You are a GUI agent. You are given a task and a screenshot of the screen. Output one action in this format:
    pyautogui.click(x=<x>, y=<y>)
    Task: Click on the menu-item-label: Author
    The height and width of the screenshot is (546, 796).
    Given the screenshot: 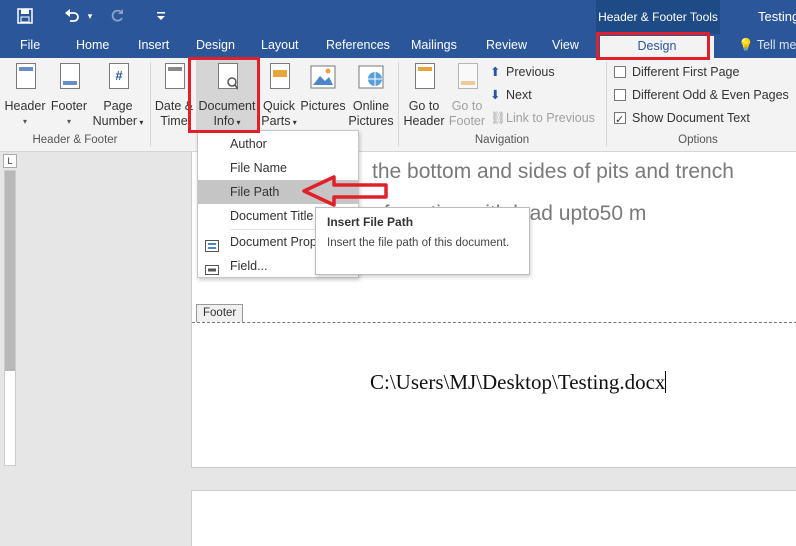 What is the action you would take?
    pyautogui.click(x=248, y=144)
    